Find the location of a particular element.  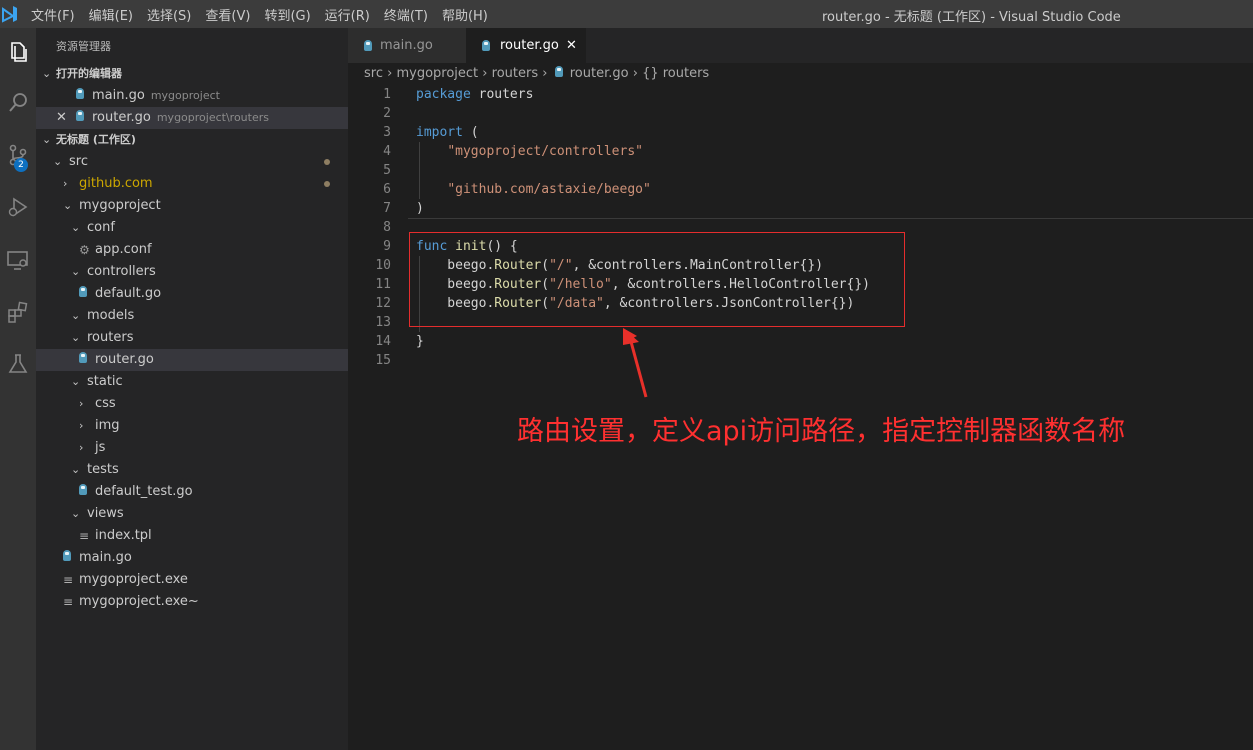

tree-item-label: router.go is located at coordinates (124, 359).